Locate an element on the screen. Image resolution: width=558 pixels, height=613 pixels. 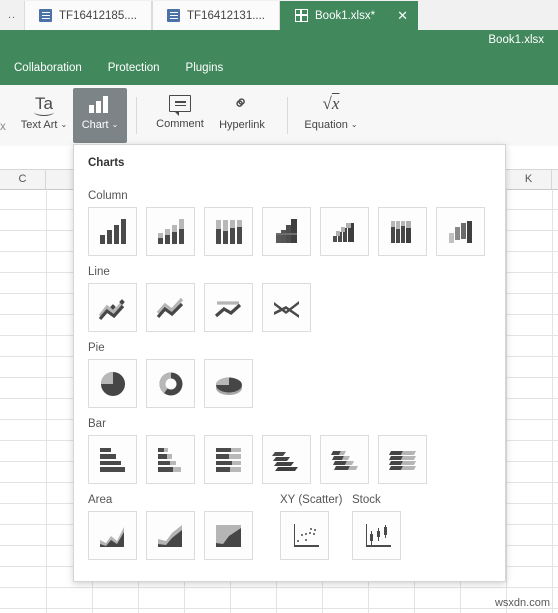
chart-type-pie is located at coordinates (112, 383).